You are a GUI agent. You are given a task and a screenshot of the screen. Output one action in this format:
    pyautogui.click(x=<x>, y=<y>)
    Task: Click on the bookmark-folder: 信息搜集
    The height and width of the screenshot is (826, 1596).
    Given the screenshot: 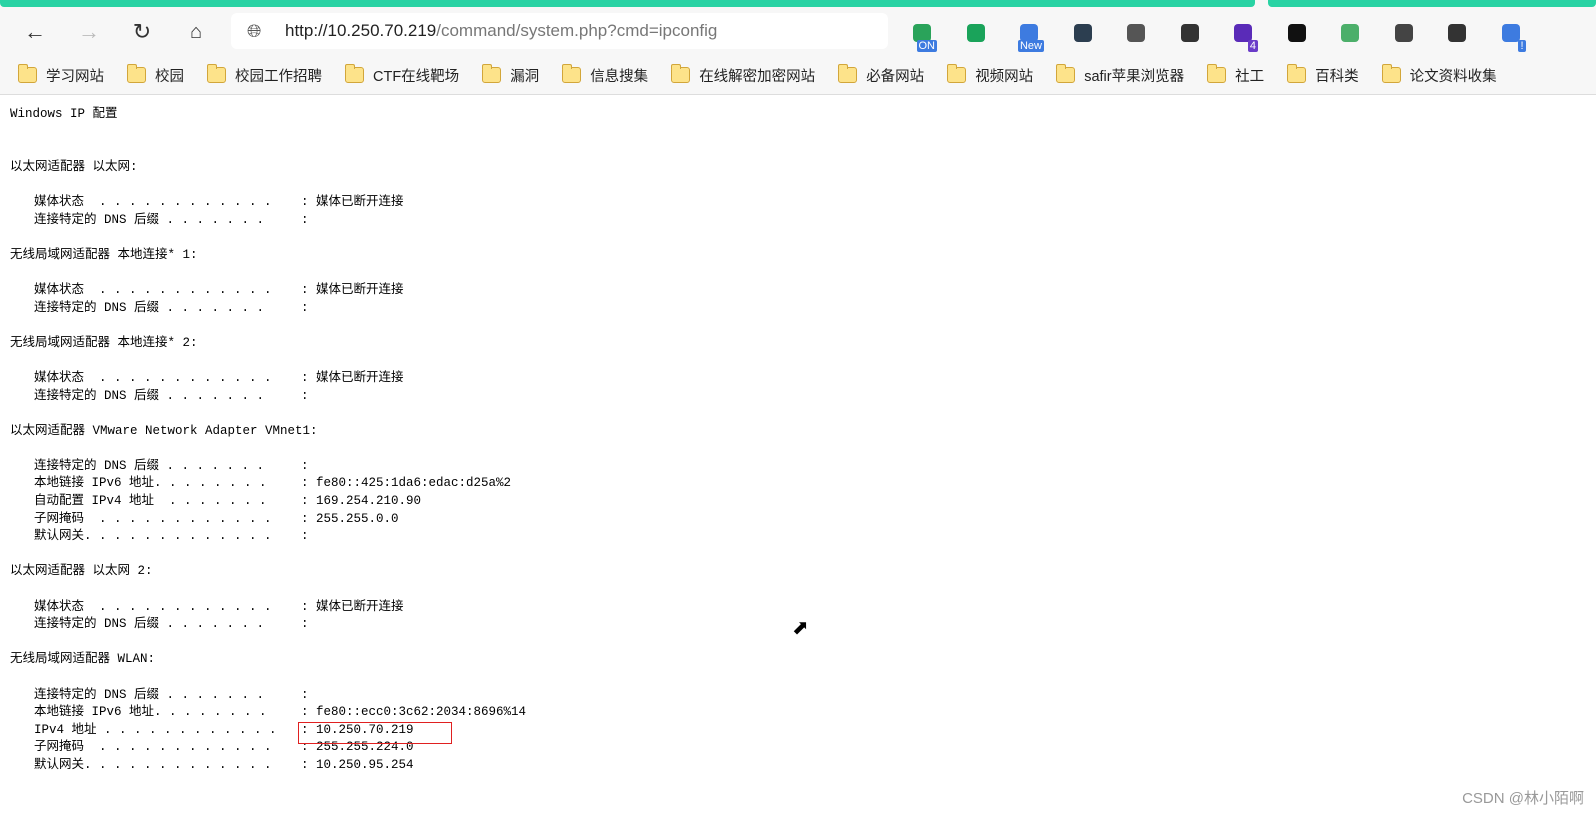 What is the action you would take?
    pyautogui.click(x=605, y=75)
    